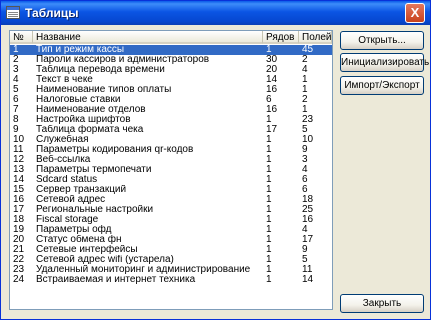  What do you see at coordinates (19, 210) in the screenshot?
I see `row-number: 17` at bounding box center [19, 210].